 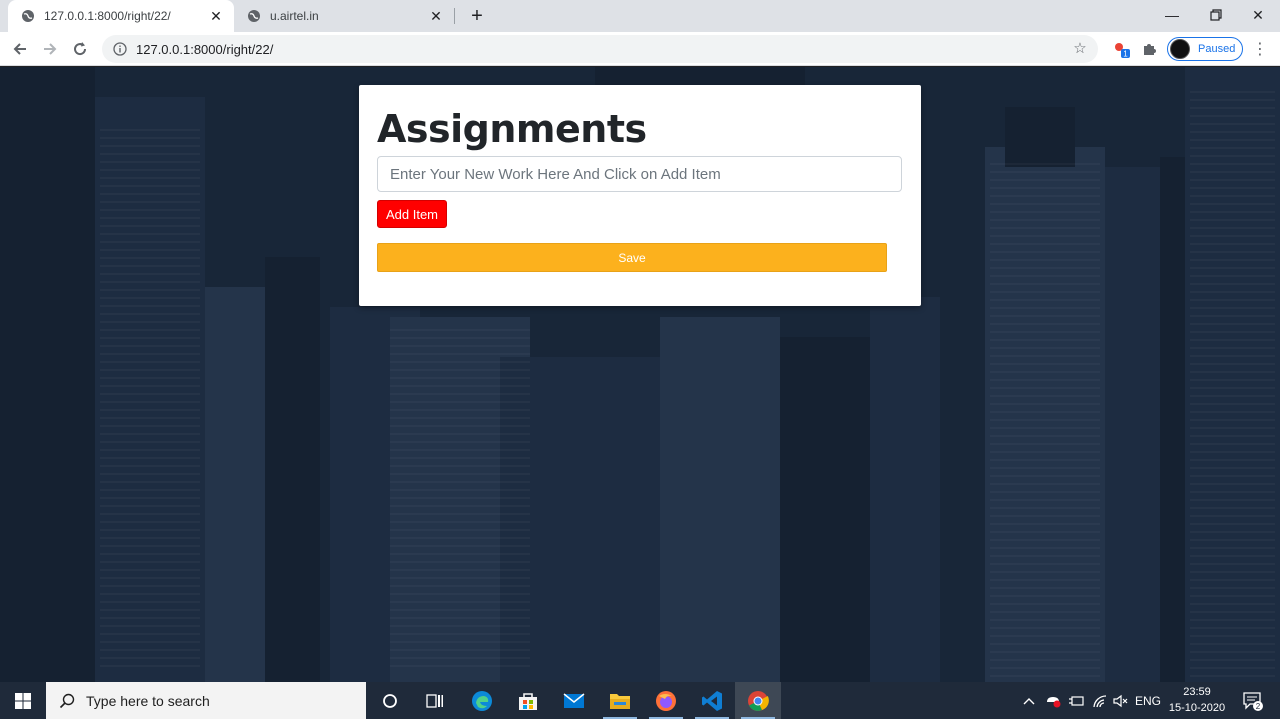 What do you see at coordinates (528, 700) in the screenshot?
I see `store-icon` at bounding box center [528, 700].